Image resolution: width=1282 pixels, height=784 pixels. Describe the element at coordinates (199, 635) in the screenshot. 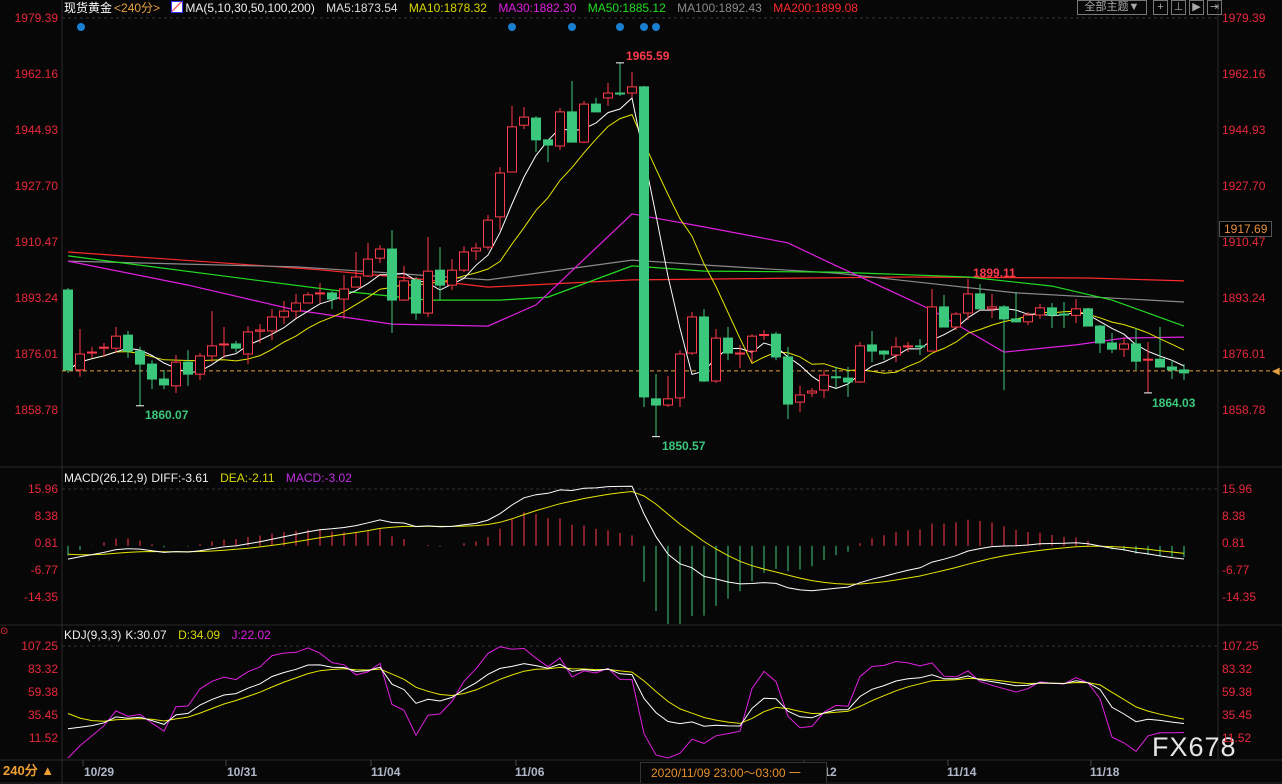

I see `kdj-d: D:34.09` at that location.